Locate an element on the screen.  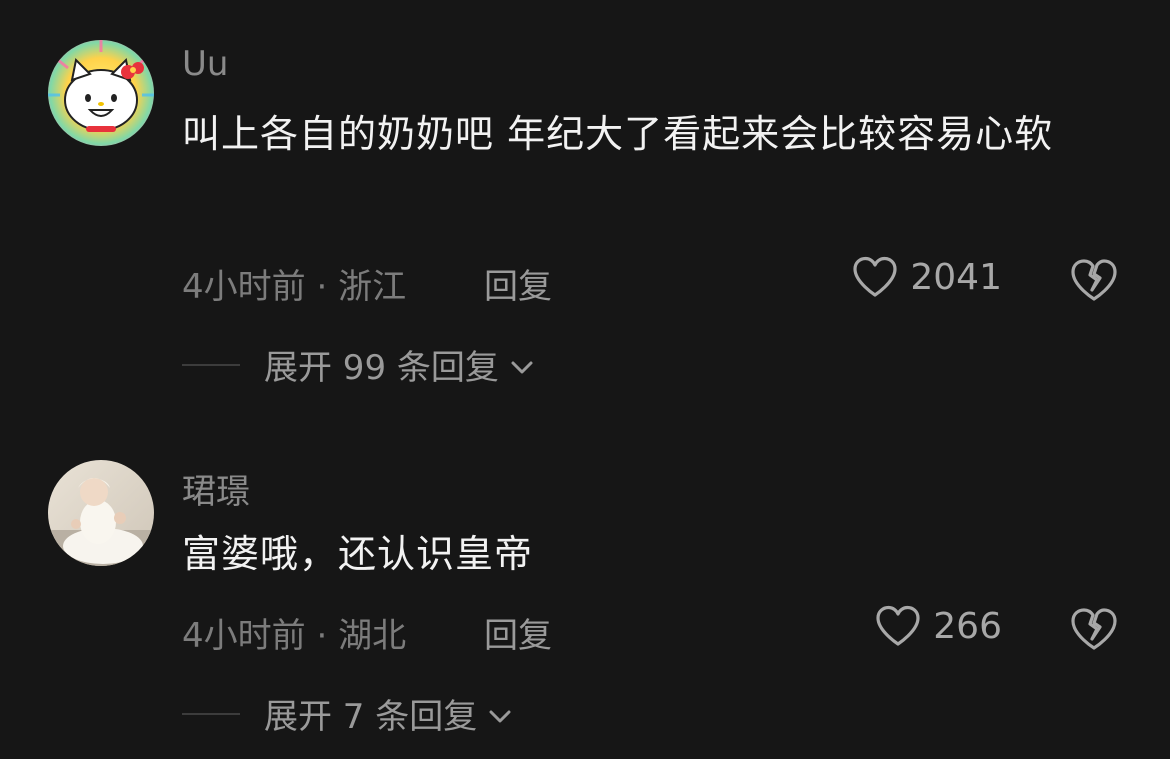
expand-replies-label: 展开 99 条回复 is located at coordinates (381, 368).